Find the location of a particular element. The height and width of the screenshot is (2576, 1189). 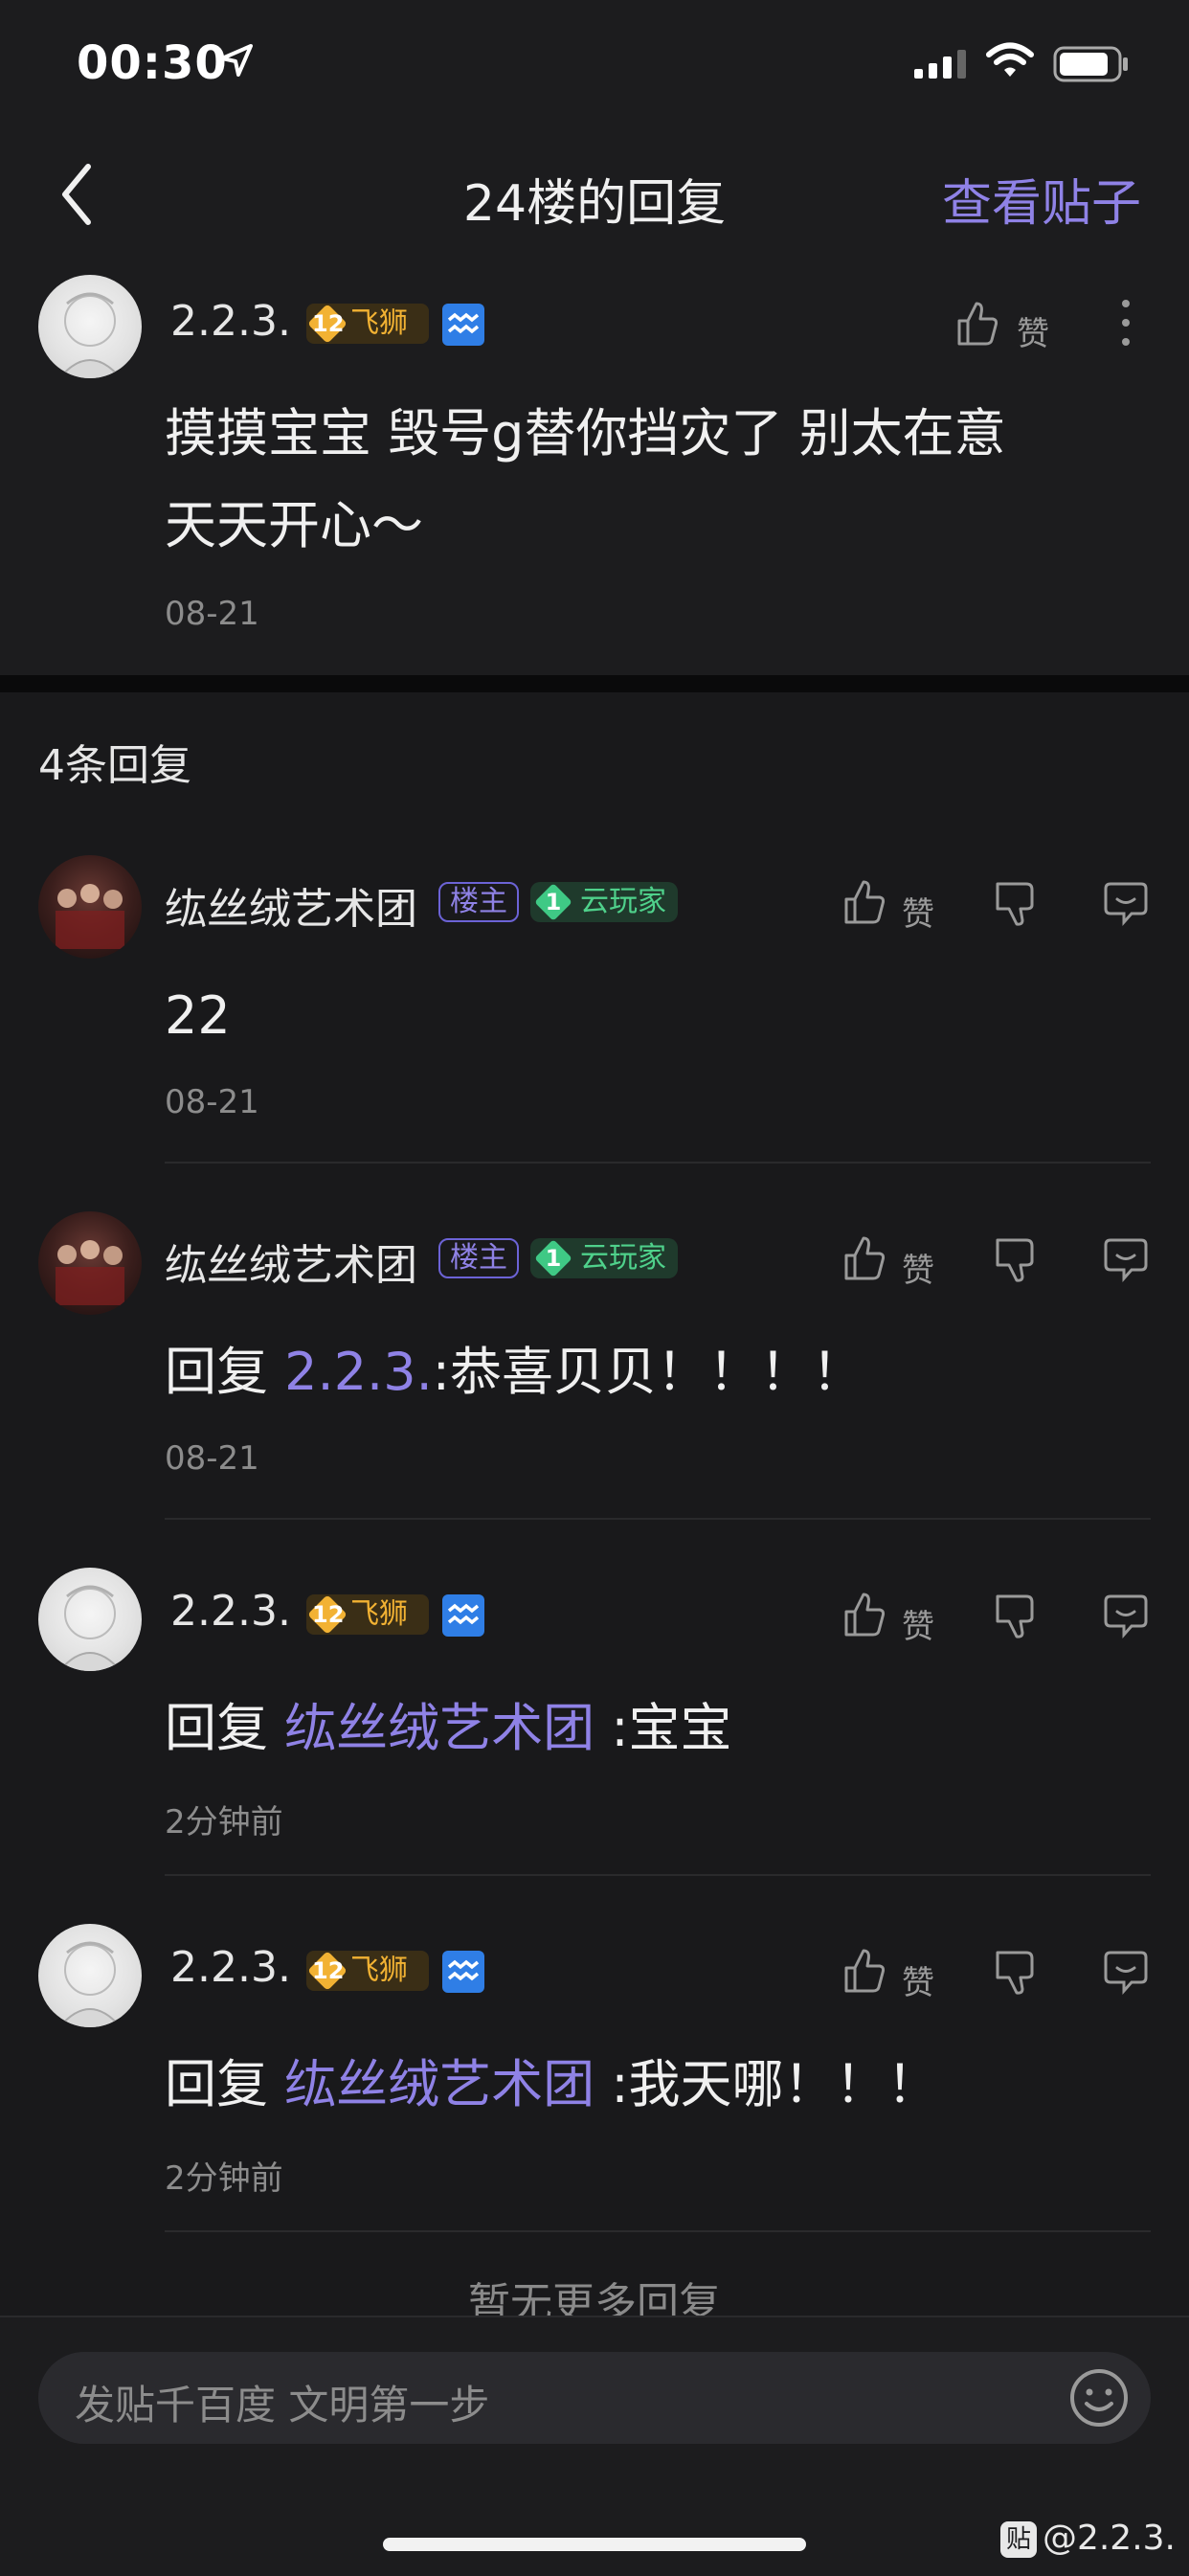

replies-count: 4条回复 is located at coordinates (114, 765).